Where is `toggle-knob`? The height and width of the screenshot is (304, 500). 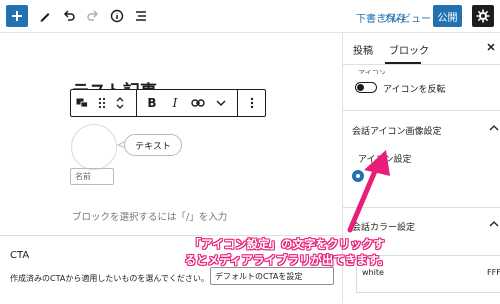
toggle-knob is located at coordinates (360, 87).